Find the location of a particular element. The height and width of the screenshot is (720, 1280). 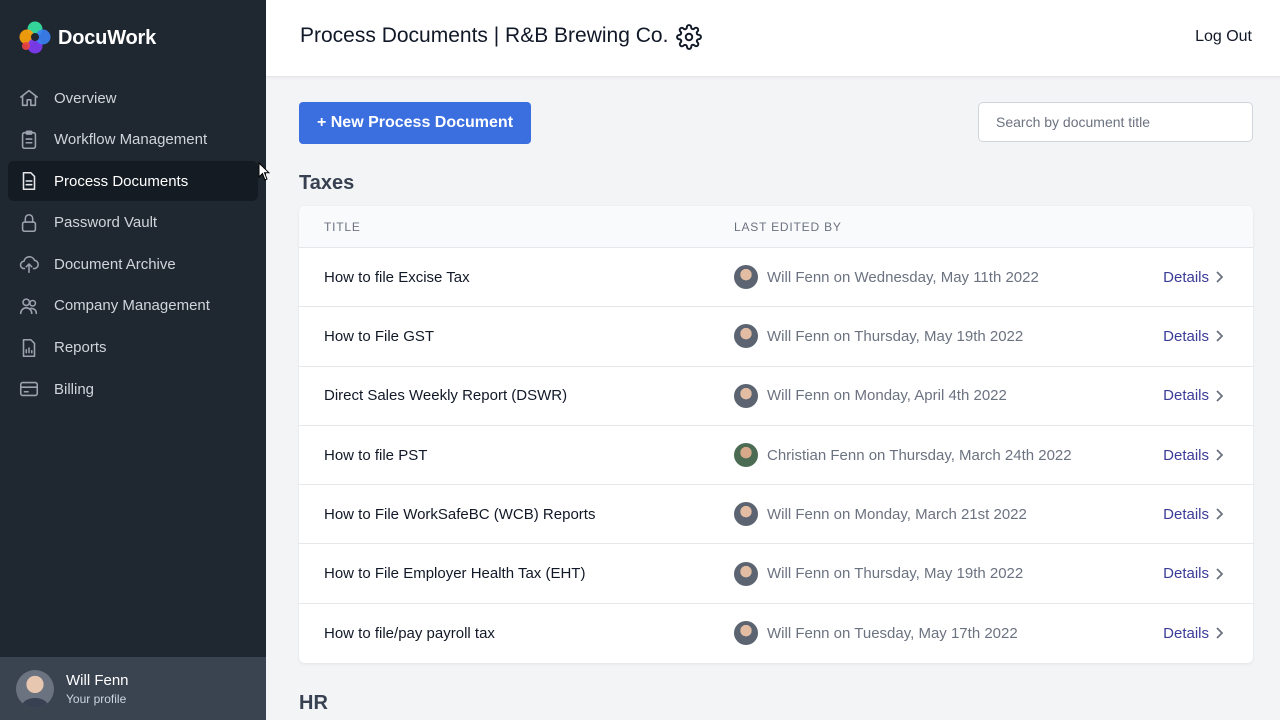

sidebar-item-label: Reports is located at coordinates (80, 348).